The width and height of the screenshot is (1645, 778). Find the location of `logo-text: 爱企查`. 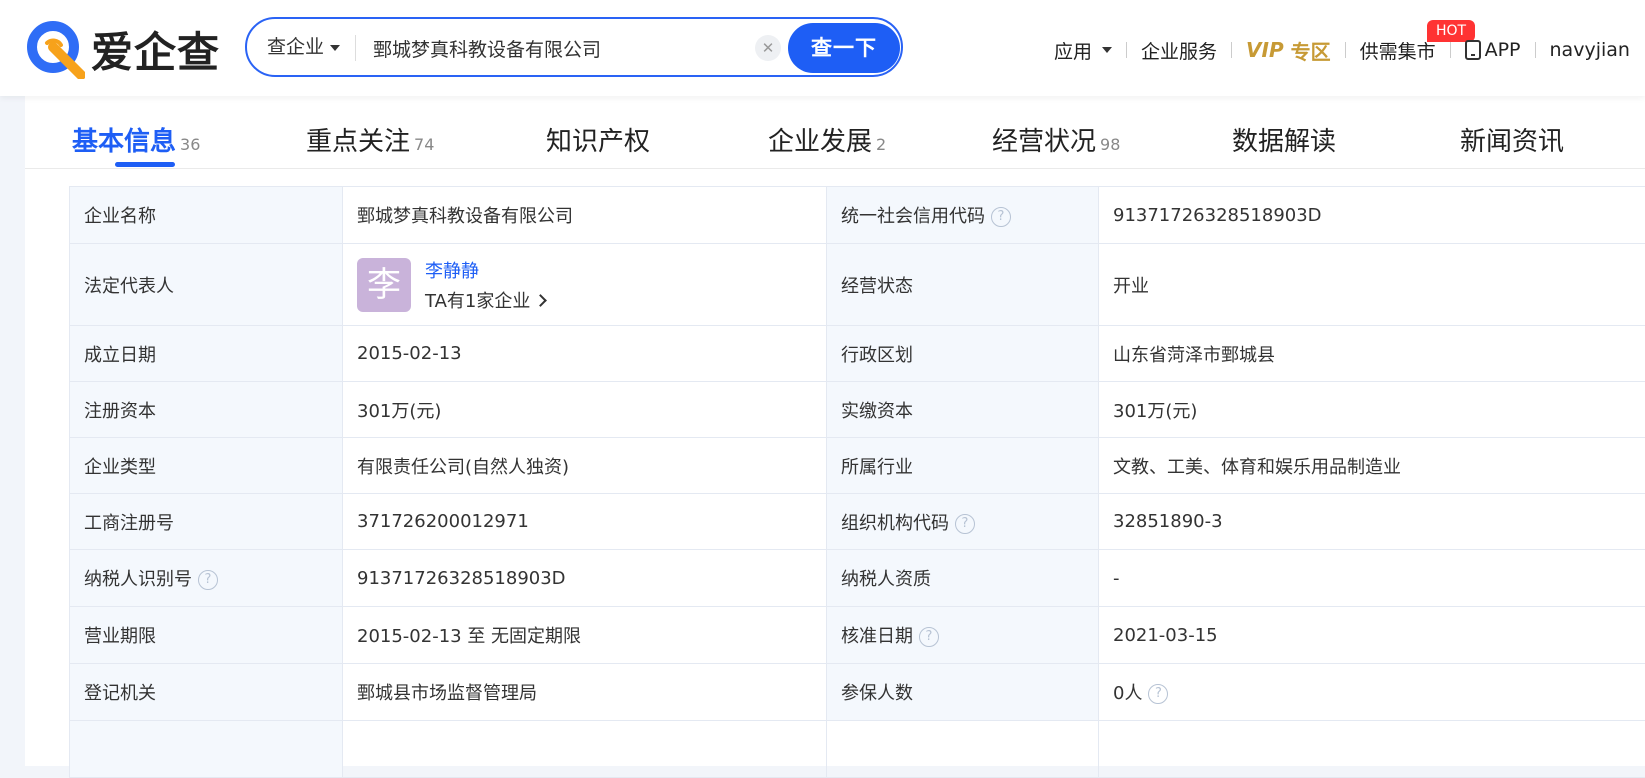

logo-text: 爱企查 is located at coordinates (155, 49).